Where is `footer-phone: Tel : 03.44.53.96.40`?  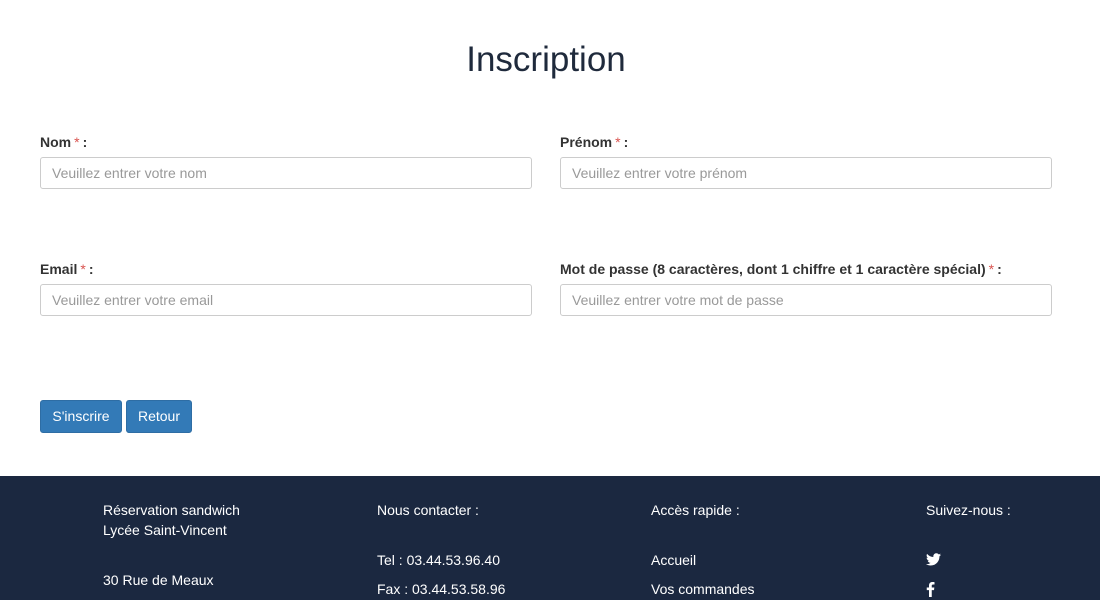
footer-phone: Tel : 03.44.53.96.40 is located at coordinates (438, 560).